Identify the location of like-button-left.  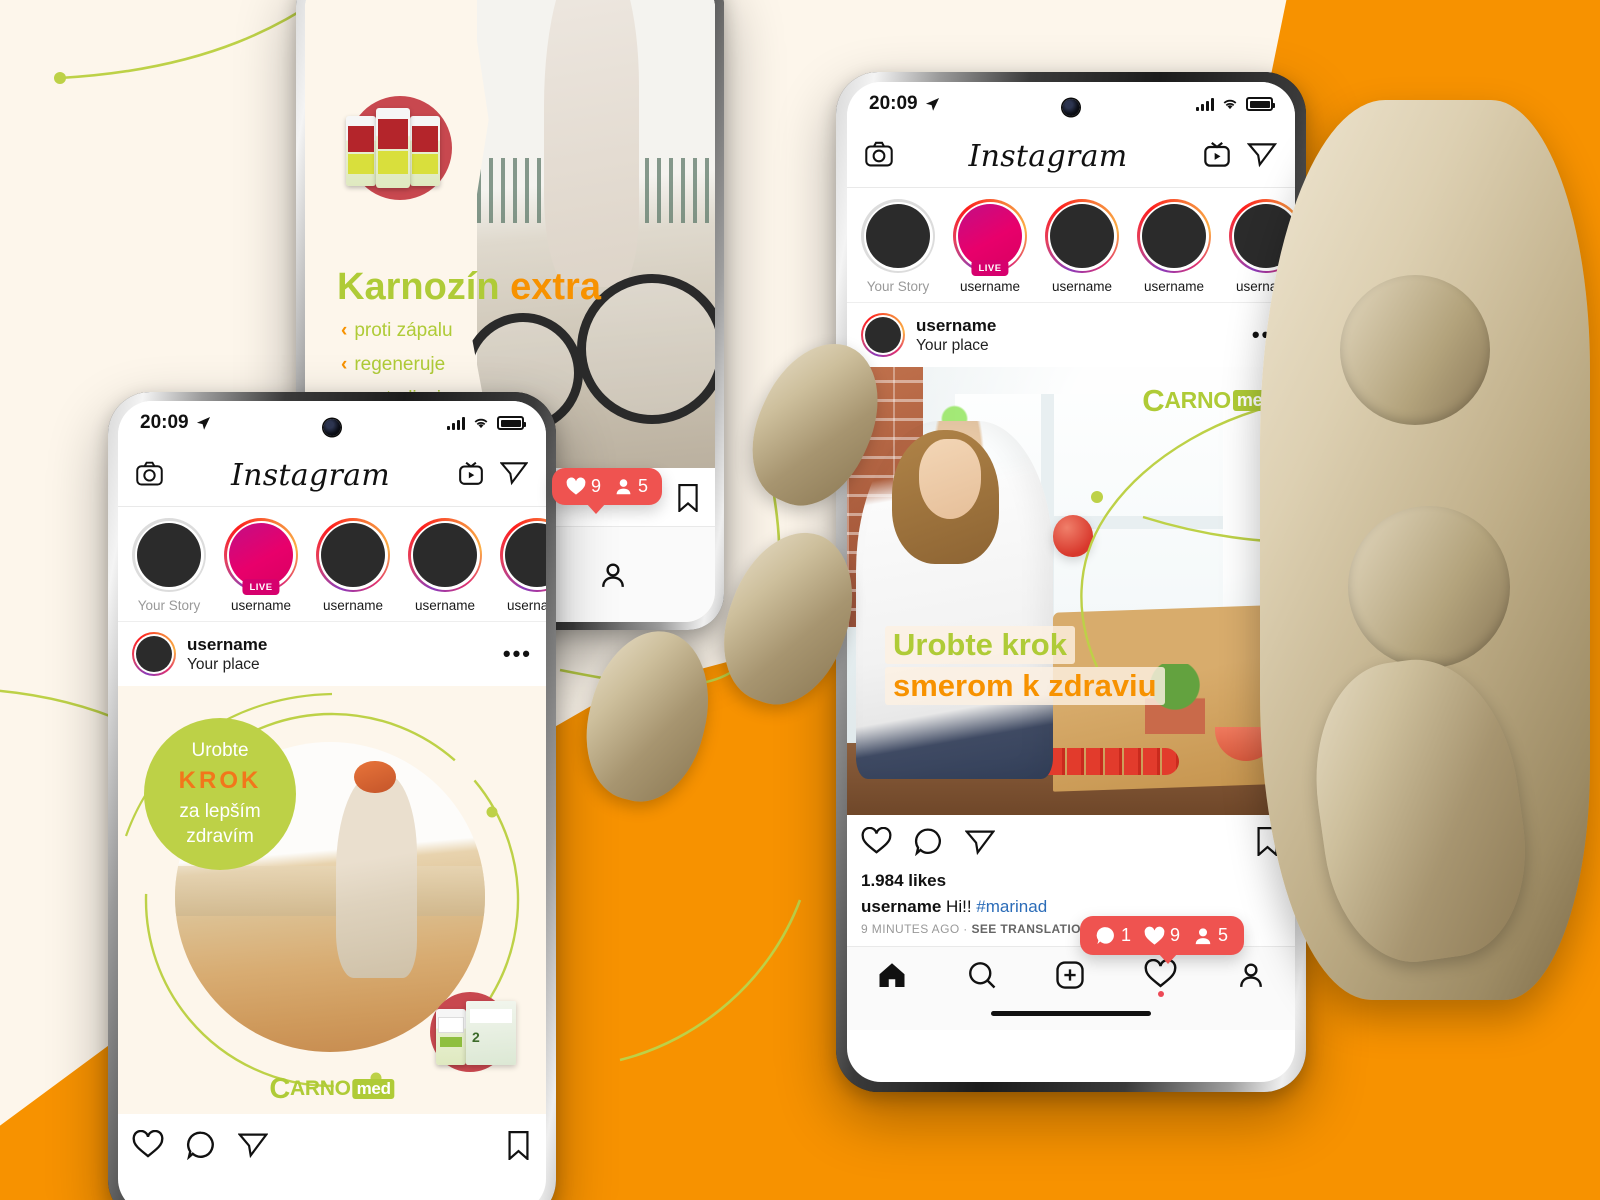
(148, 1147).